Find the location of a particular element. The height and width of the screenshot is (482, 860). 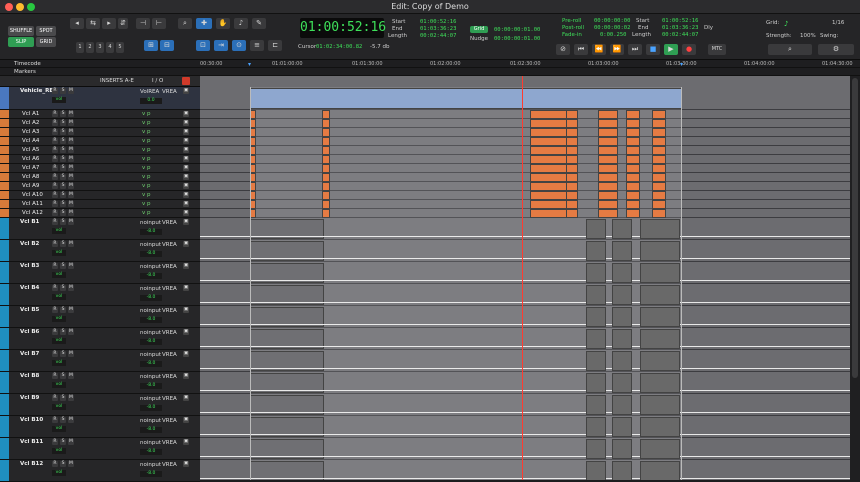

spot-mode-button: SPOT is located at coordinates (46, 31).